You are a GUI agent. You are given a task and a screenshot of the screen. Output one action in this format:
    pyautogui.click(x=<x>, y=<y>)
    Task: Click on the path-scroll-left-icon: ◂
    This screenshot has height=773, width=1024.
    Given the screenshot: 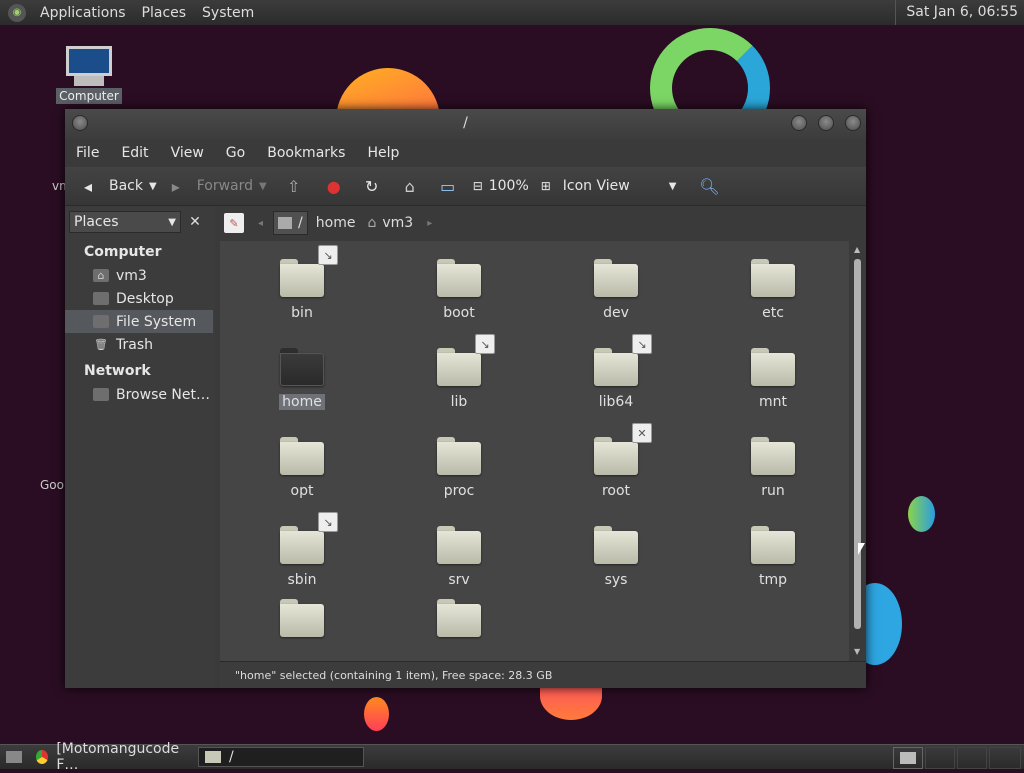 What is the action you would take?
    pyautogui.click(x=260, y=223)
    